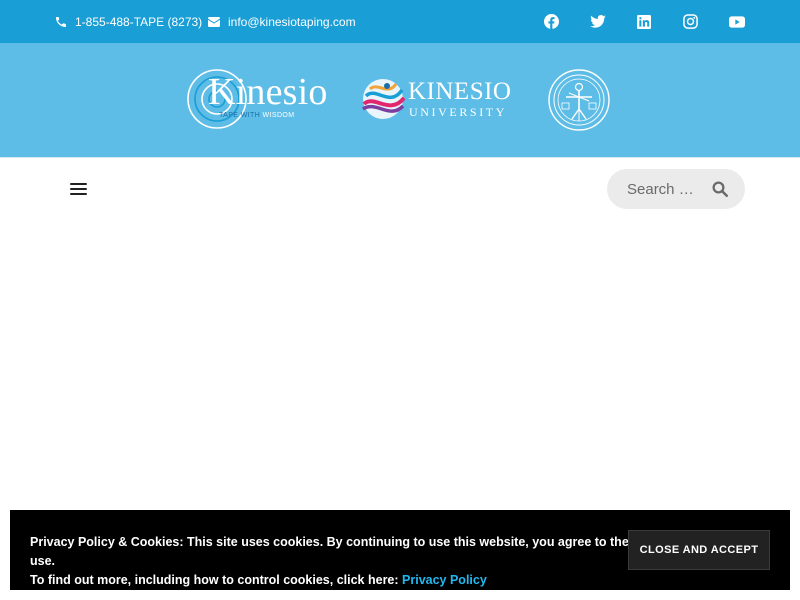 The image size is (800, 600). Describe the element at coordinates (268, 92) in the screenshot. I see `kinesio-wordmark: Kinesio` at that location.